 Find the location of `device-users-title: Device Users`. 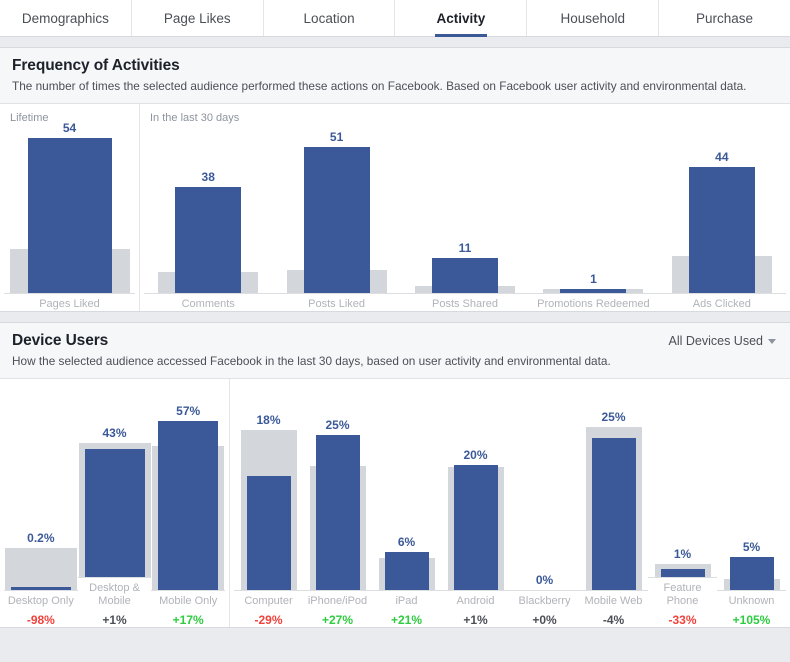

device-users-title: Device Users is located at coordinates (60, 340).